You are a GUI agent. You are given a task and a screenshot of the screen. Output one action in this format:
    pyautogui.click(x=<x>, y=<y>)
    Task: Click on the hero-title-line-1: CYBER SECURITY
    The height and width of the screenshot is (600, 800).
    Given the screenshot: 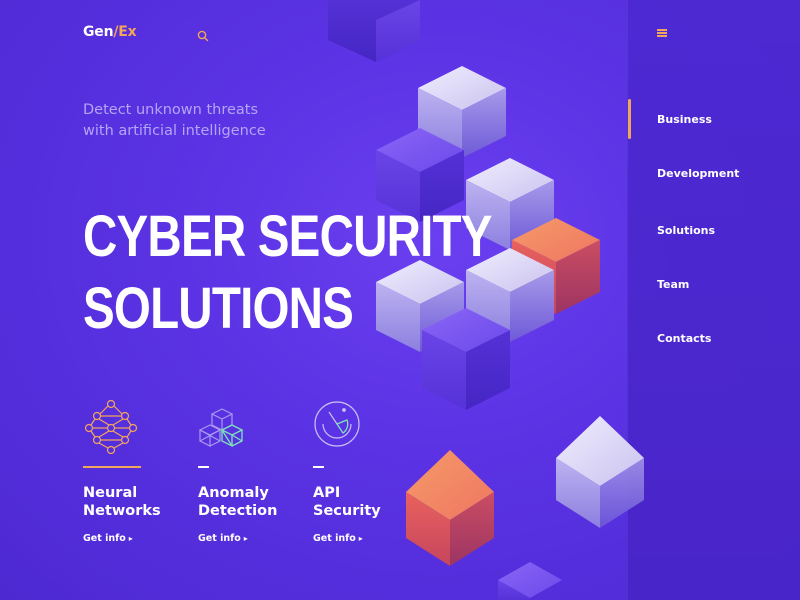 What is the action you would take?
    pyautogui.click(x=288, y=236)
    